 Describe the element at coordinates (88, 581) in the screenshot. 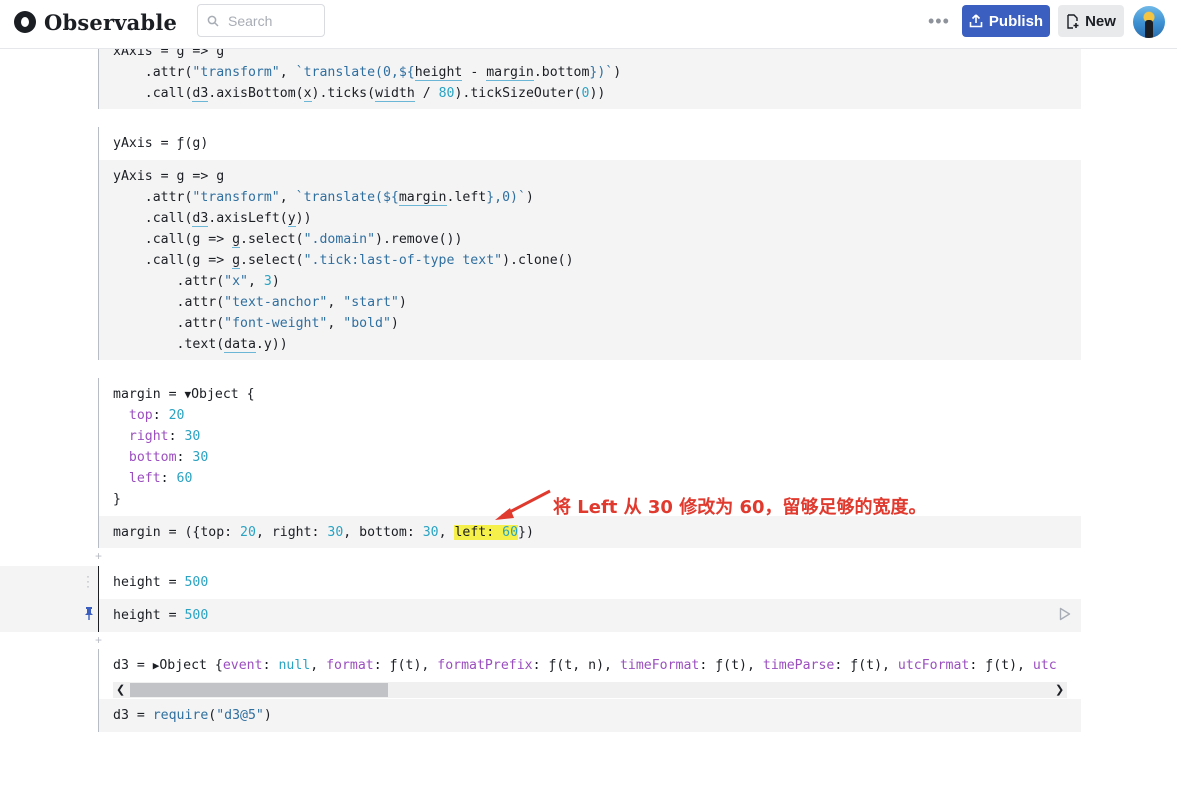

I see `cell-menu-icon: · · ·` at that location.